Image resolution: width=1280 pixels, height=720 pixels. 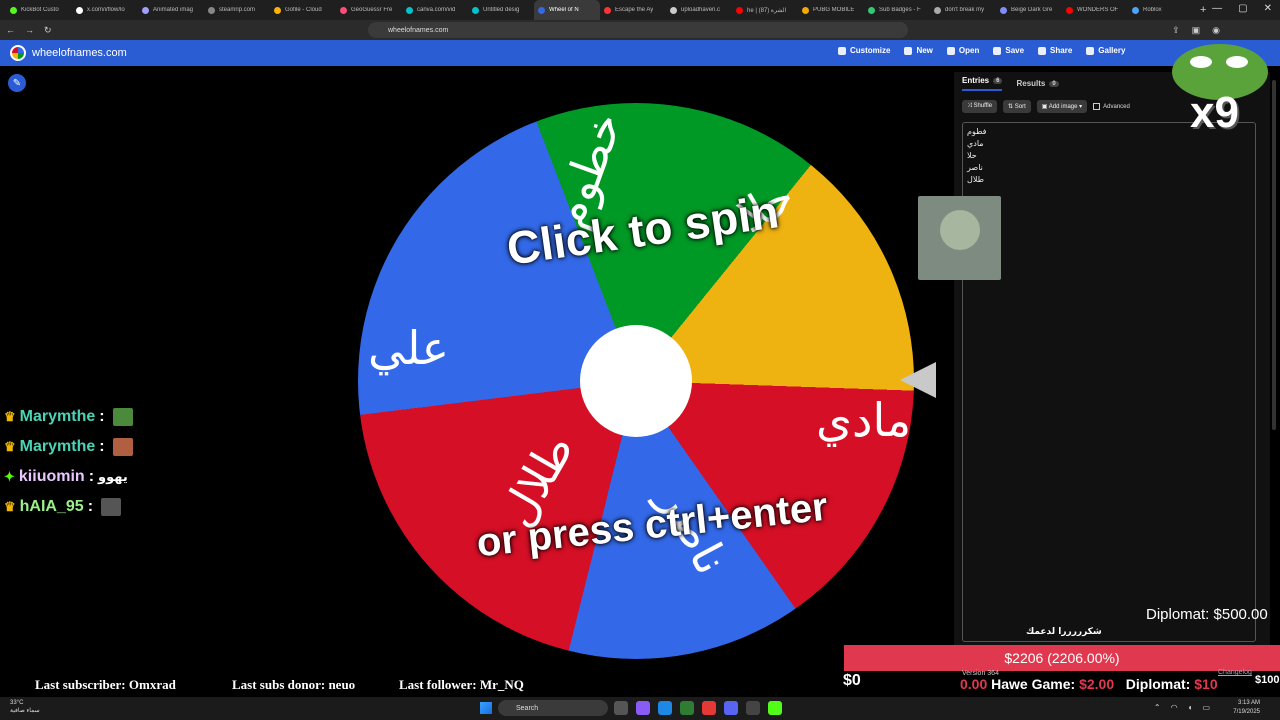 I want to click on browser-tab: Animated imag, so click(x=171, y=10).